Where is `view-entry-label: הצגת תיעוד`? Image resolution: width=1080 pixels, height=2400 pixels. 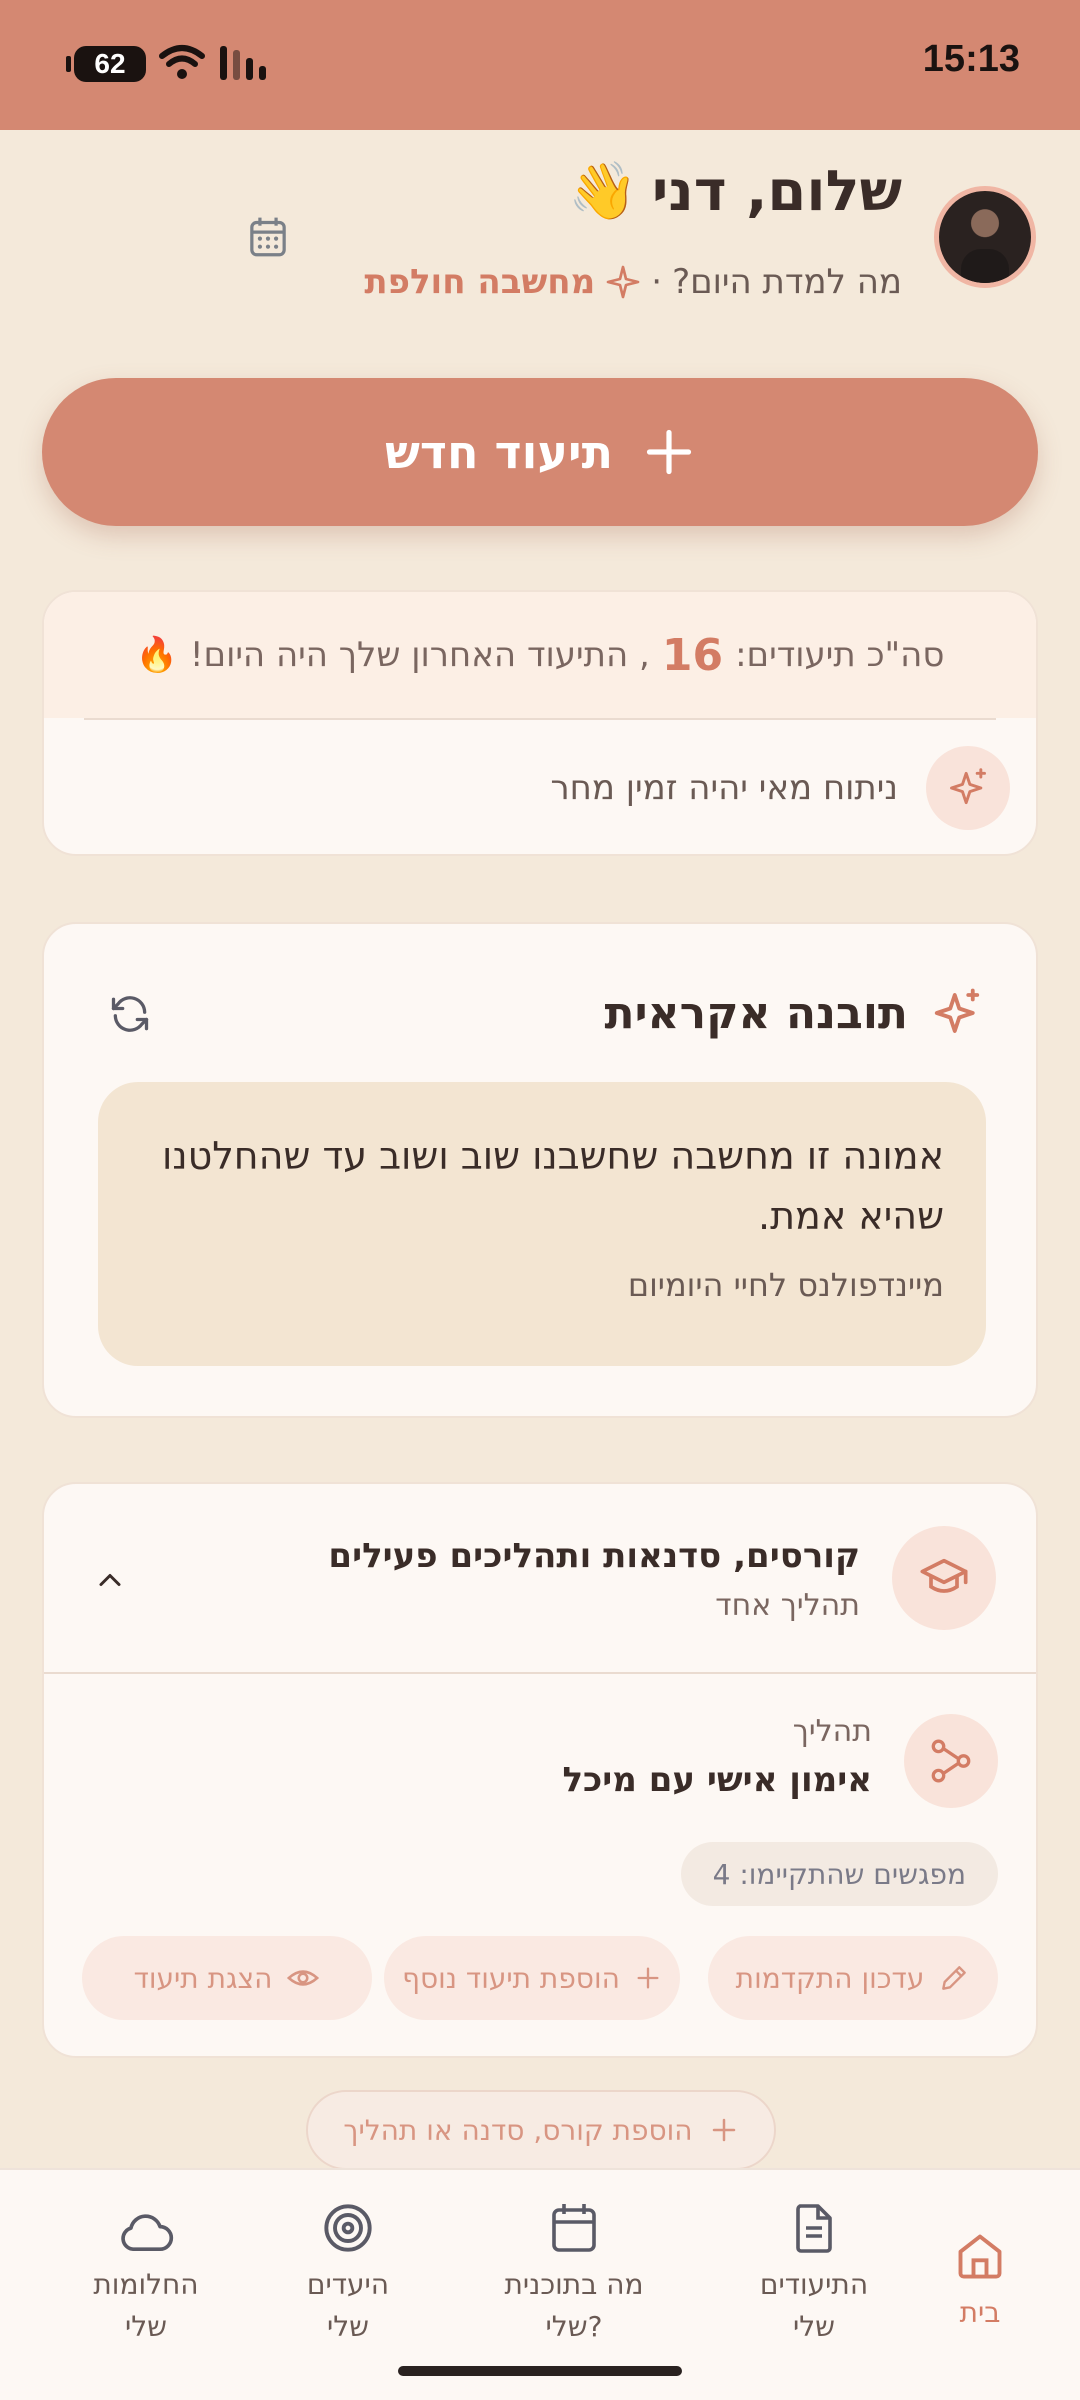
view-entry-label: הצגת תיעוד is located at coordinates (203, 1978).